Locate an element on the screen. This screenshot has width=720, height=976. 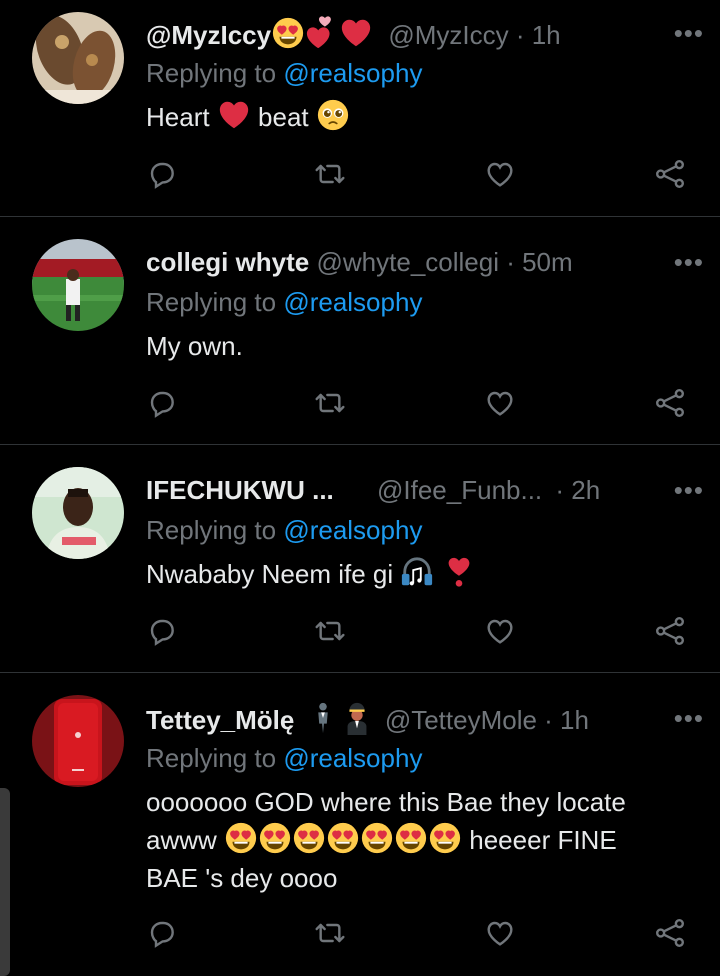
user-handle: @MyzIccy is located at coordinates (448, 35).